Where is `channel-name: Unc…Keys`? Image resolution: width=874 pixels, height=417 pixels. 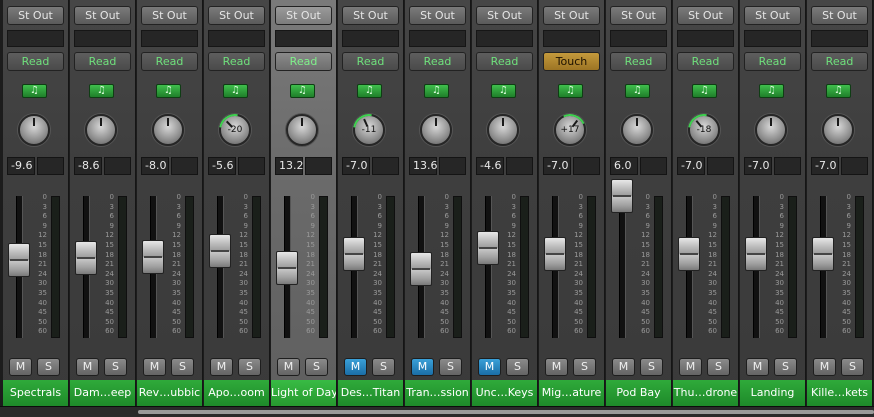
channel-name: Unc…Keys is located at coordinates (504, 393).